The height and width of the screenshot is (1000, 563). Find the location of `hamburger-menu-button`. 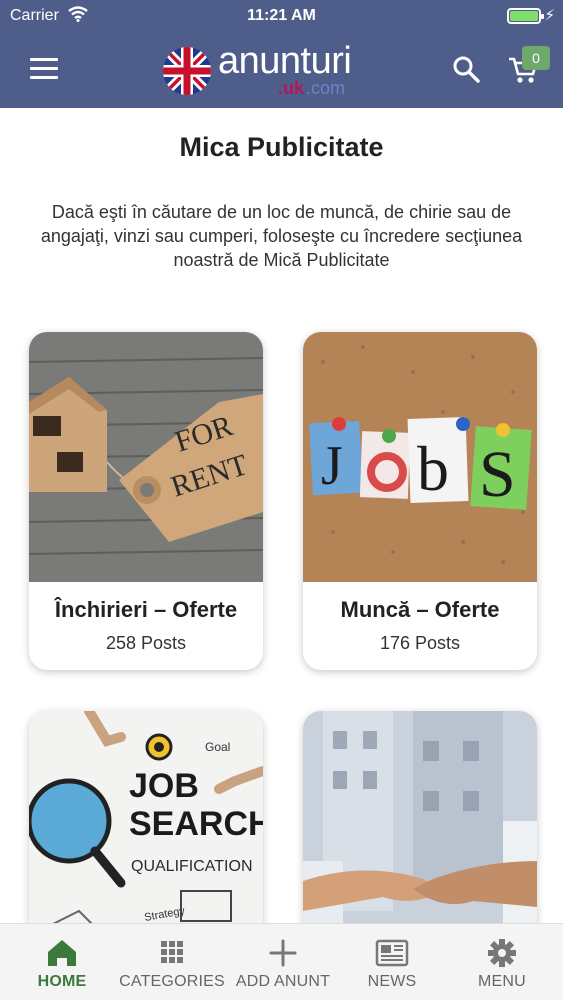

hamburger-menu-button is located at coordinates (44, 69).